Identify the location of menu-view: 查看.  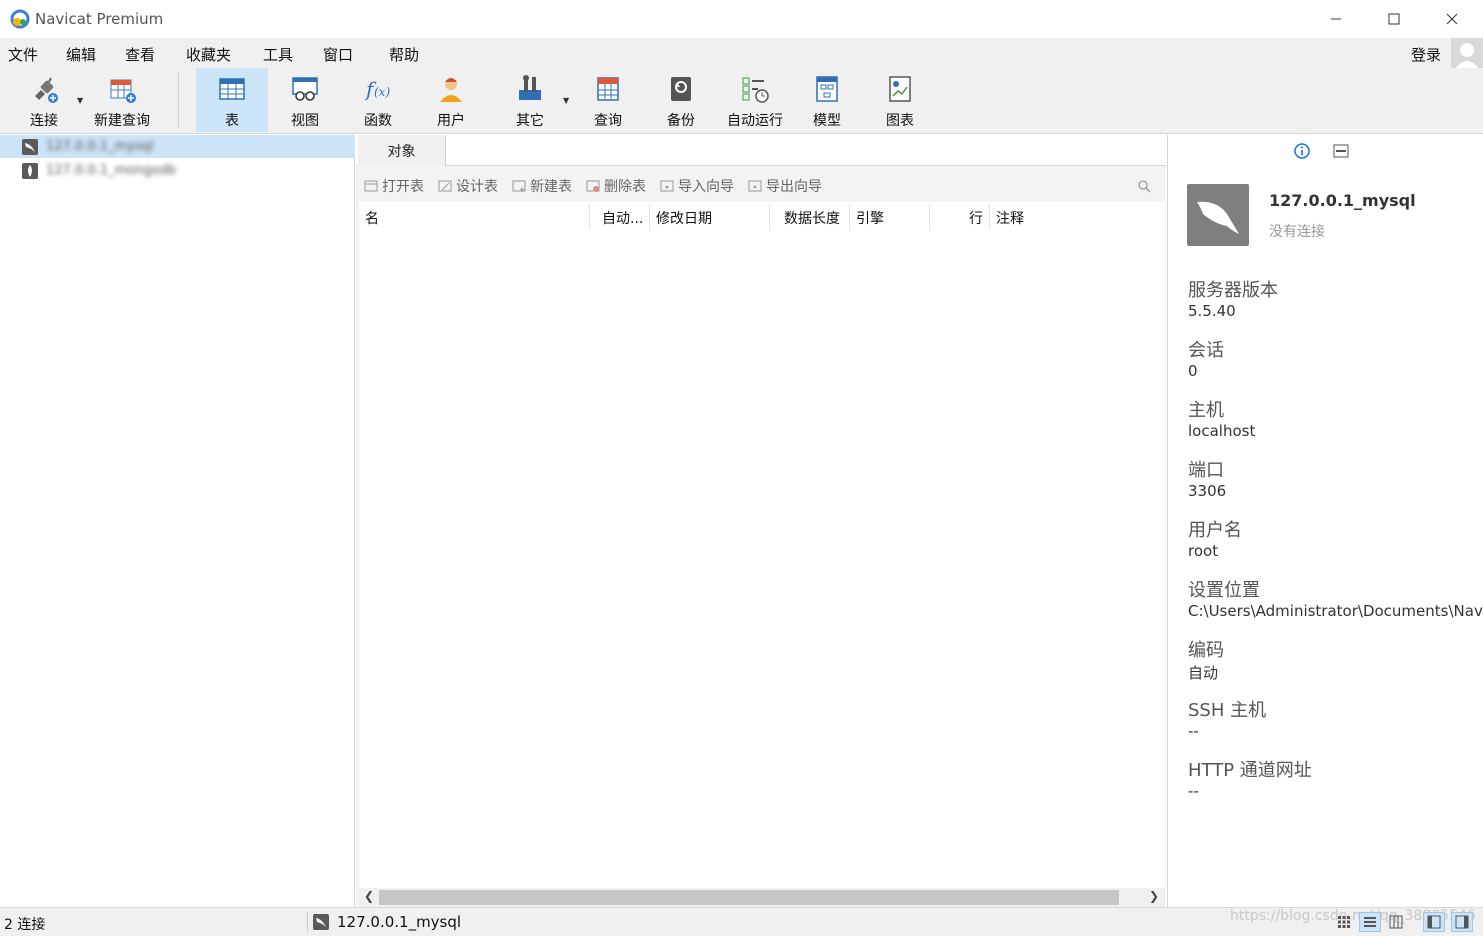
(140, 54).